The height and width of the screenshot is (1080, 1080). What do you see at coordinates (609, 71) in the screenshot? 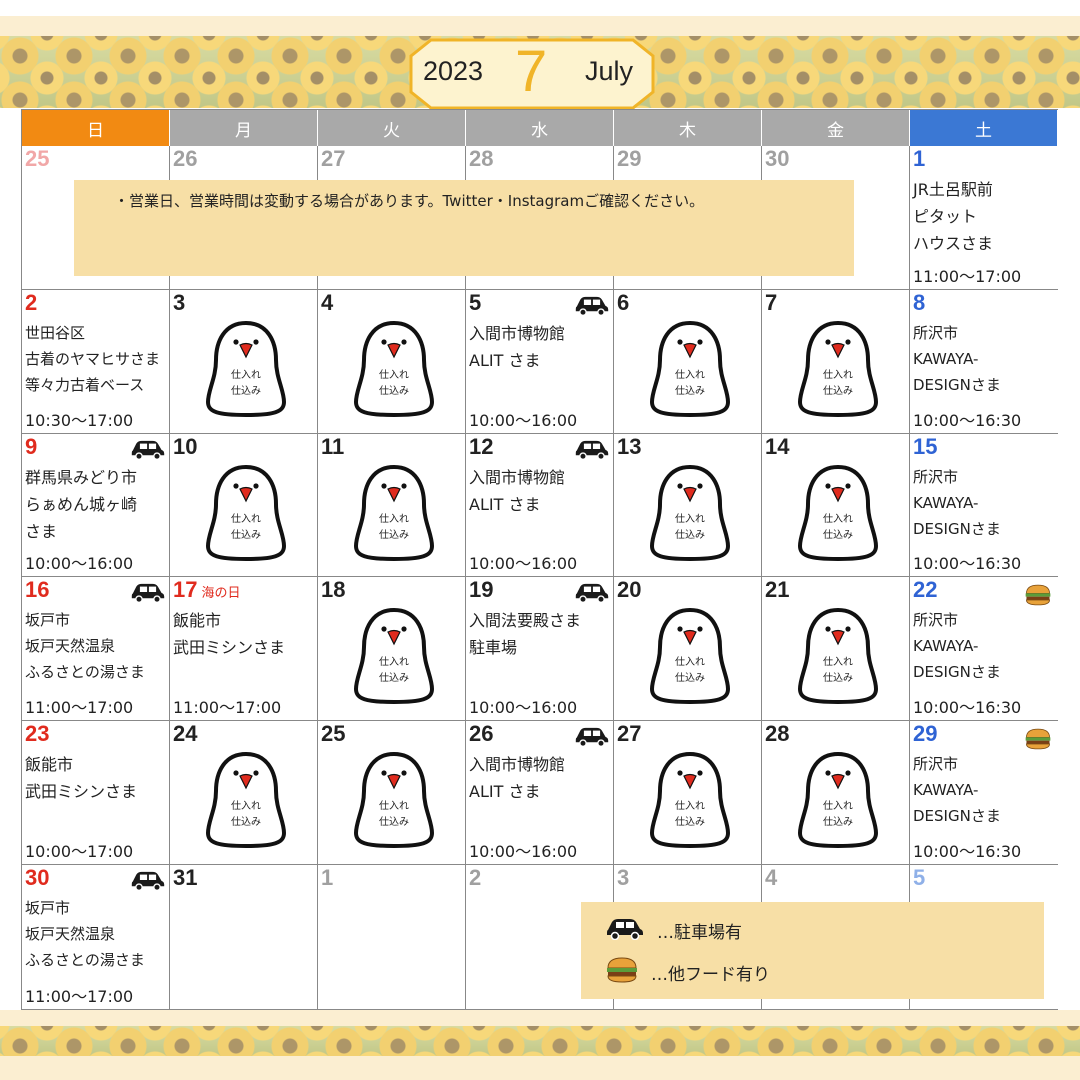
I see `month-name: July` at bounding box center [609, 71].